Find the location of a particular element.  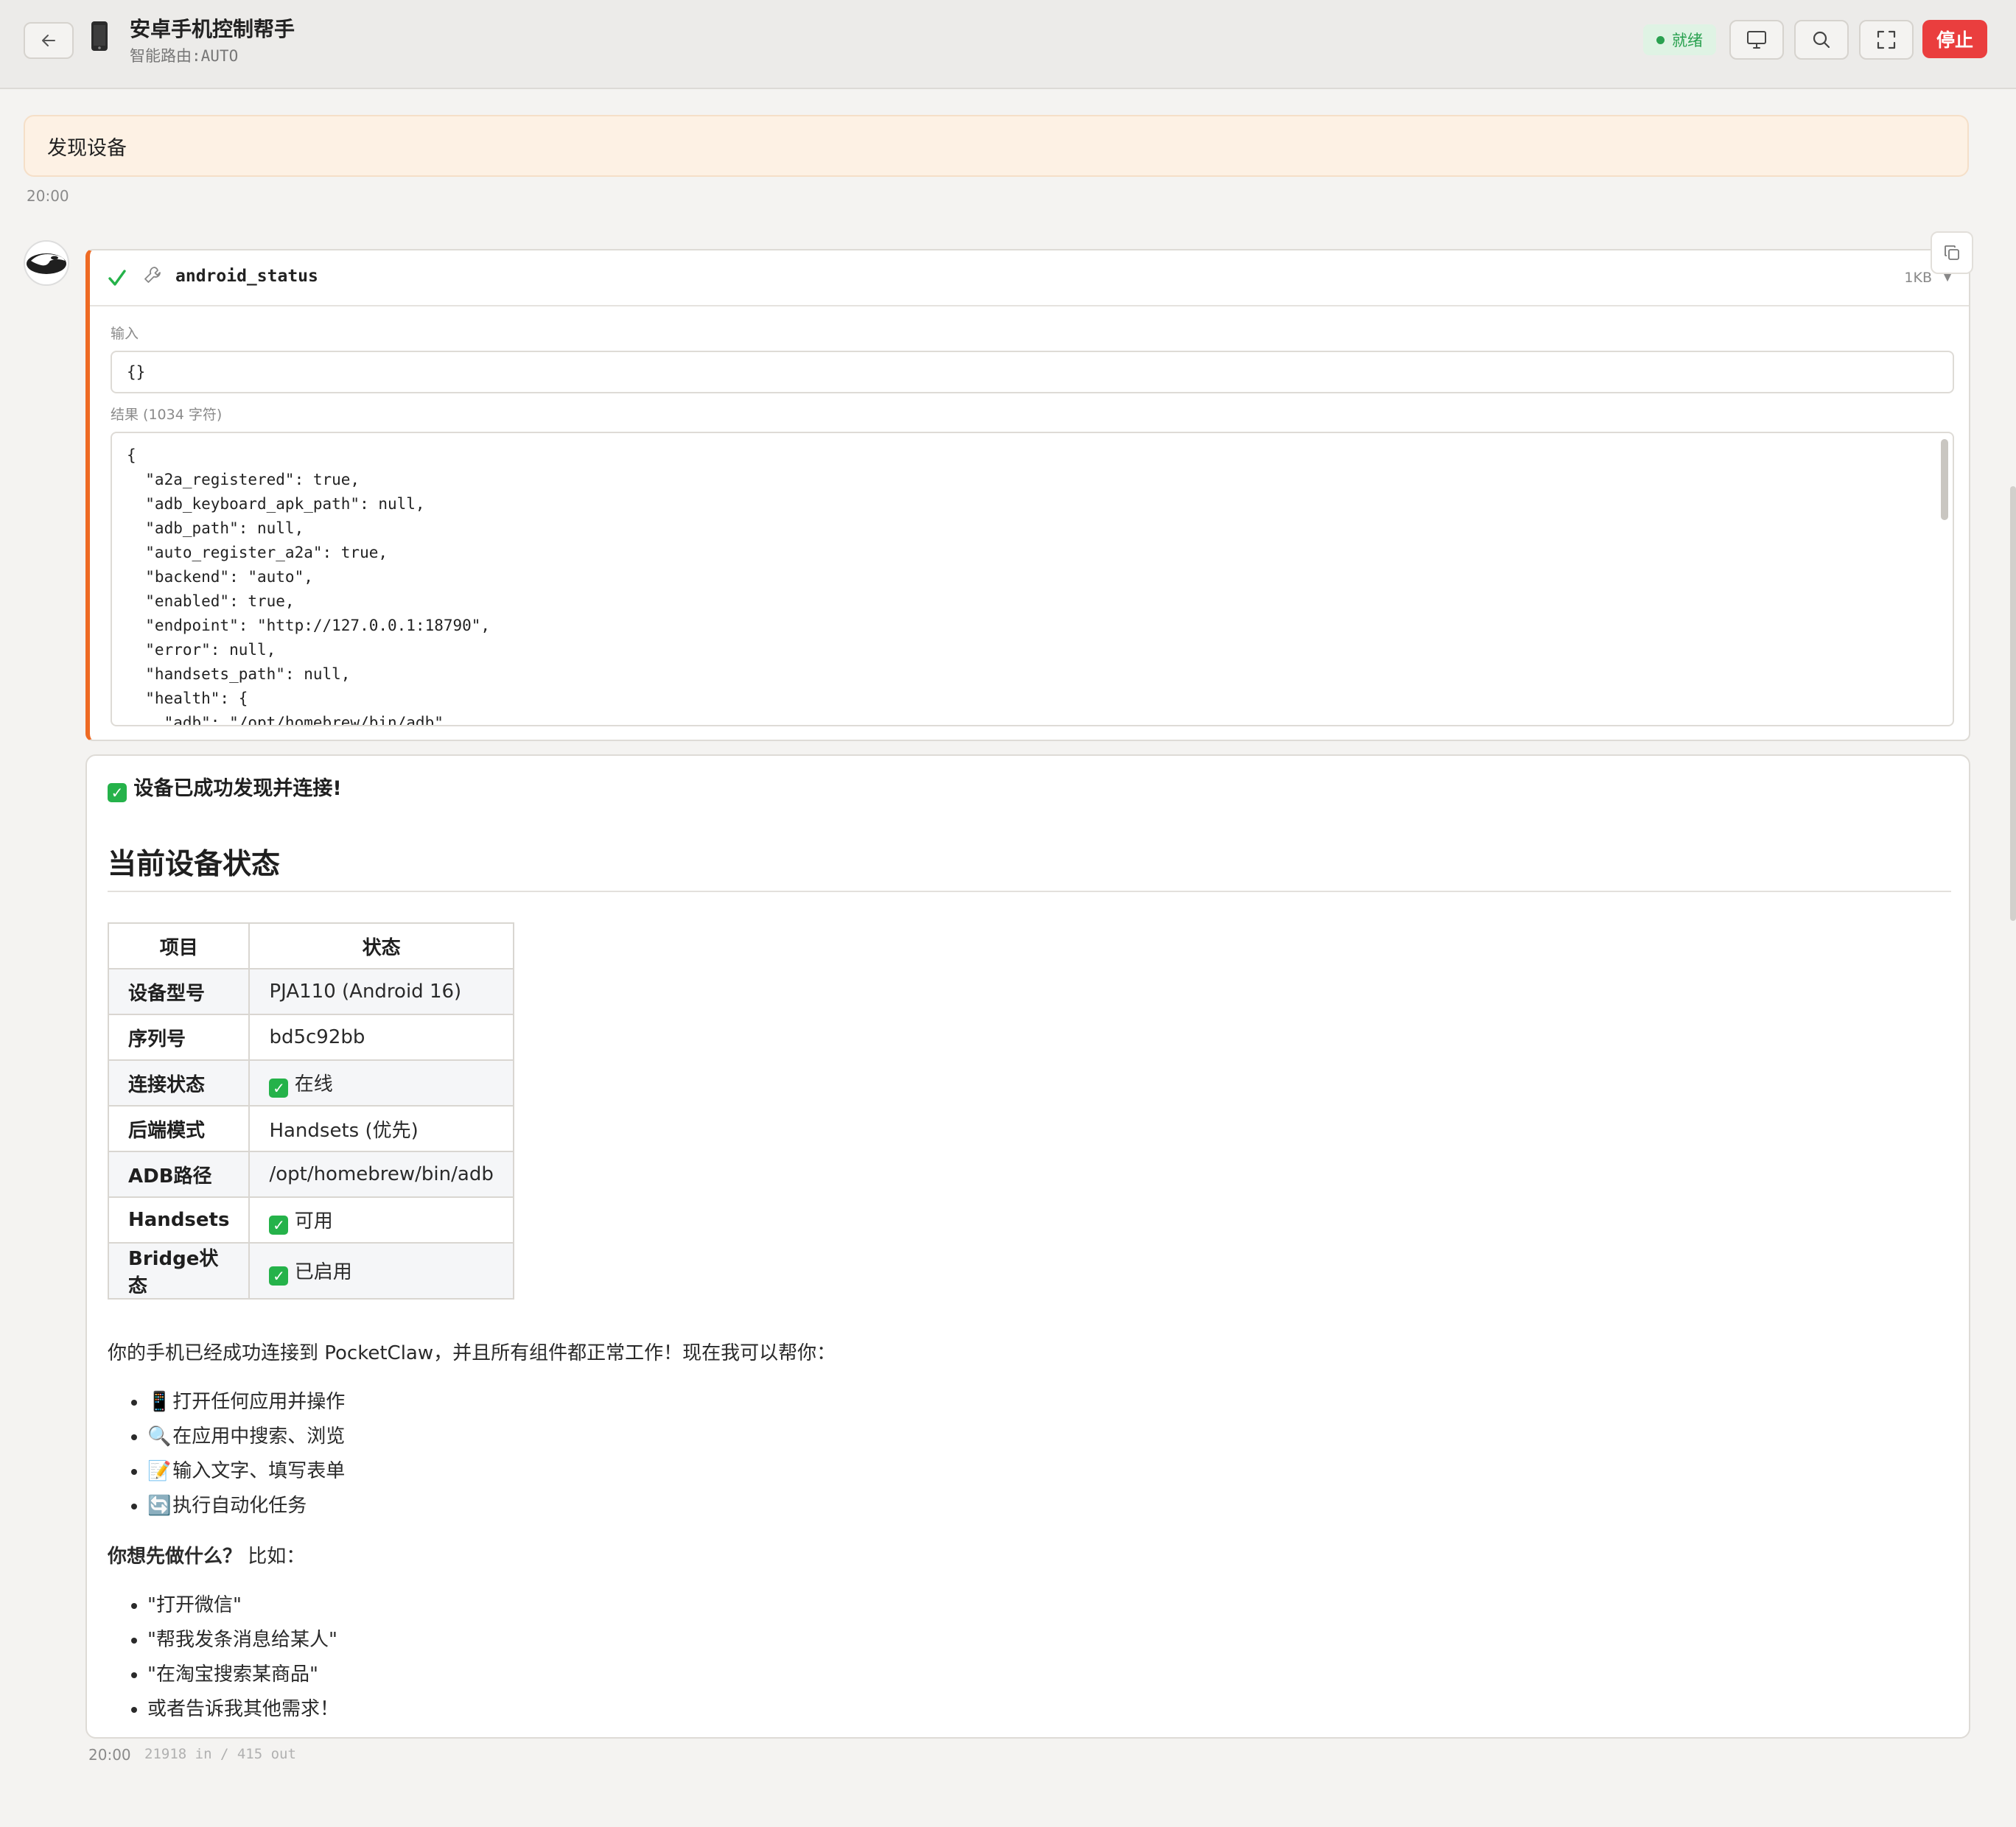

table-value-cell: Handsets (优先) is located at coordinates (381, 1128).